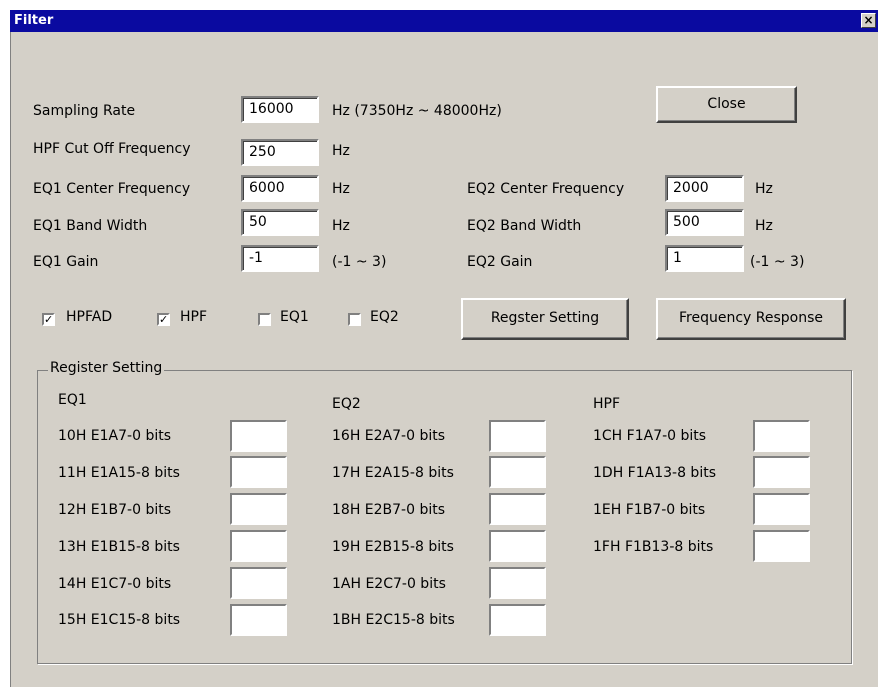 Image resolution: width=878 pixels, height=687 pixels. What do you see at coordinates (777, 262) in the screenshot?
I see `eq2-gain-unit: (-1 ~ 3)` at bounding box center [777, 262].